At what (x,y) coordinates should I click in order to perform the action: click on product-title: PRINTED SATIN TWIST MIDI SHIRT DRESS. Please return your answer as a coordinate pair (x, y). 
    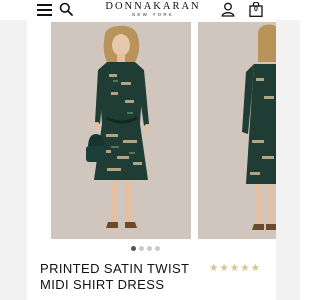
    Looking at the image, I should click on (125, 277).